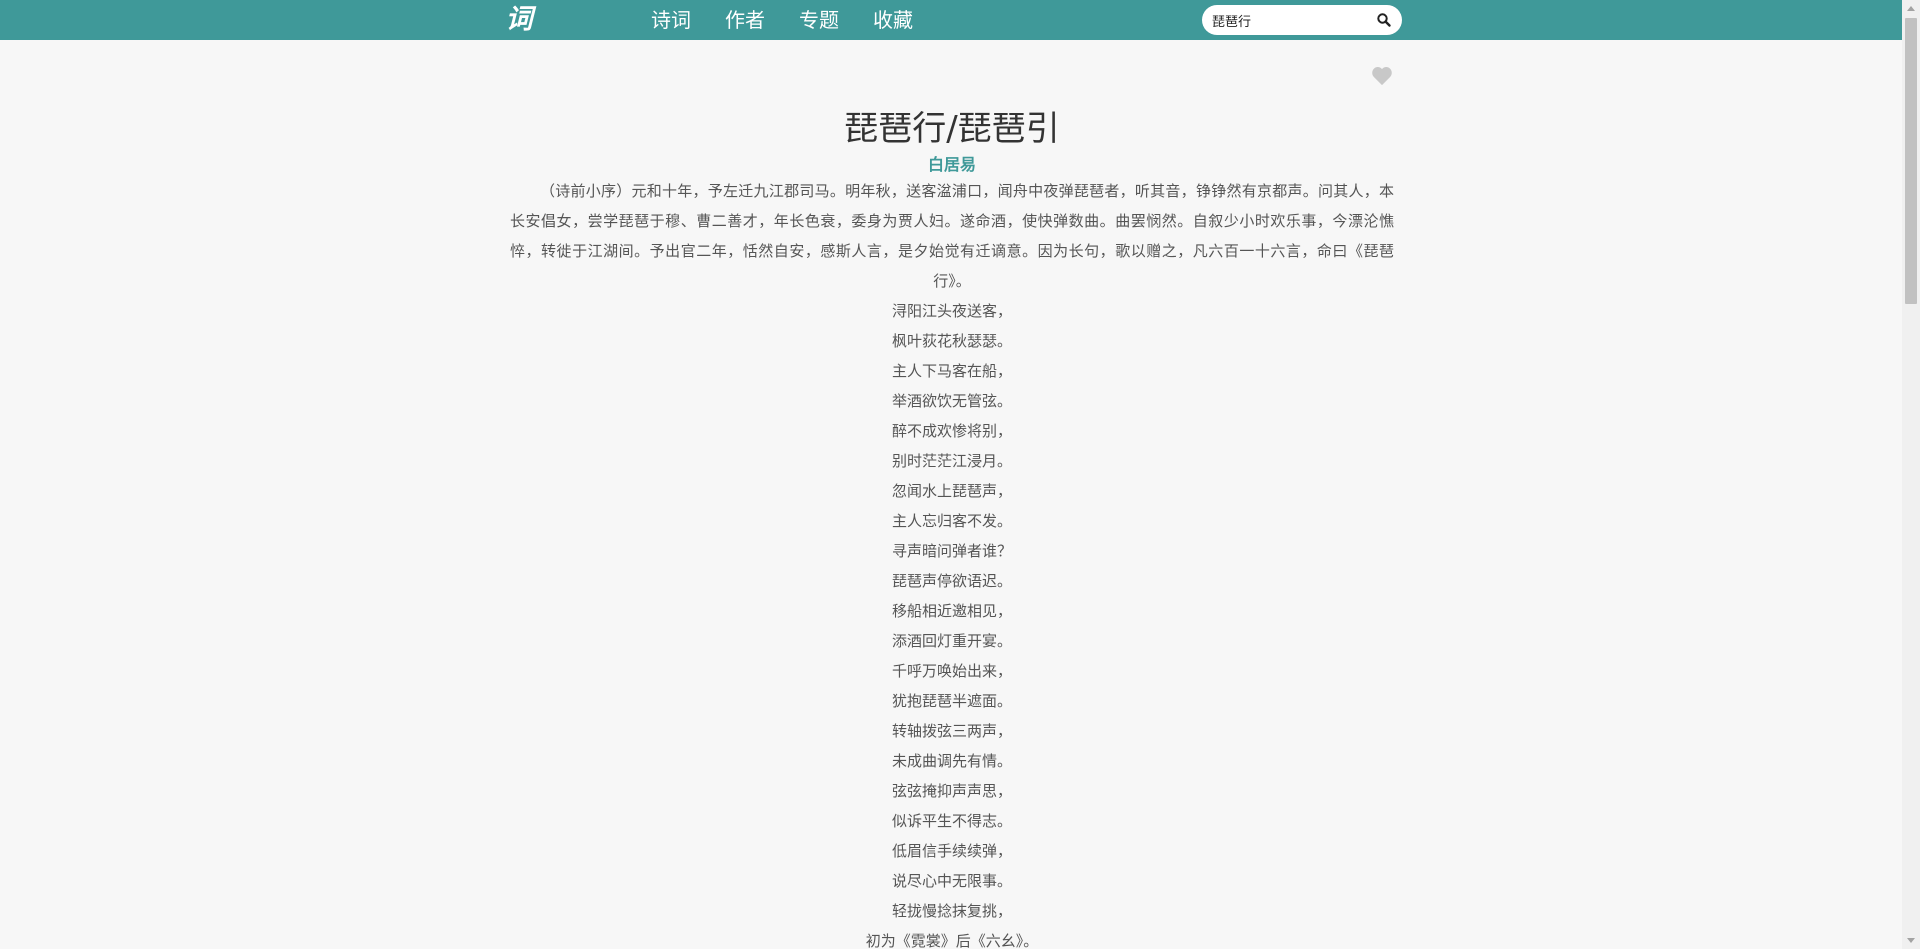 Image resolution: width=1920 pixels, height=949 pixels. What do you see at coordinates (951, 521) in the screenshot?
I see `poem-line: 主人忘归客不发。` at bounding box center [951, 521].